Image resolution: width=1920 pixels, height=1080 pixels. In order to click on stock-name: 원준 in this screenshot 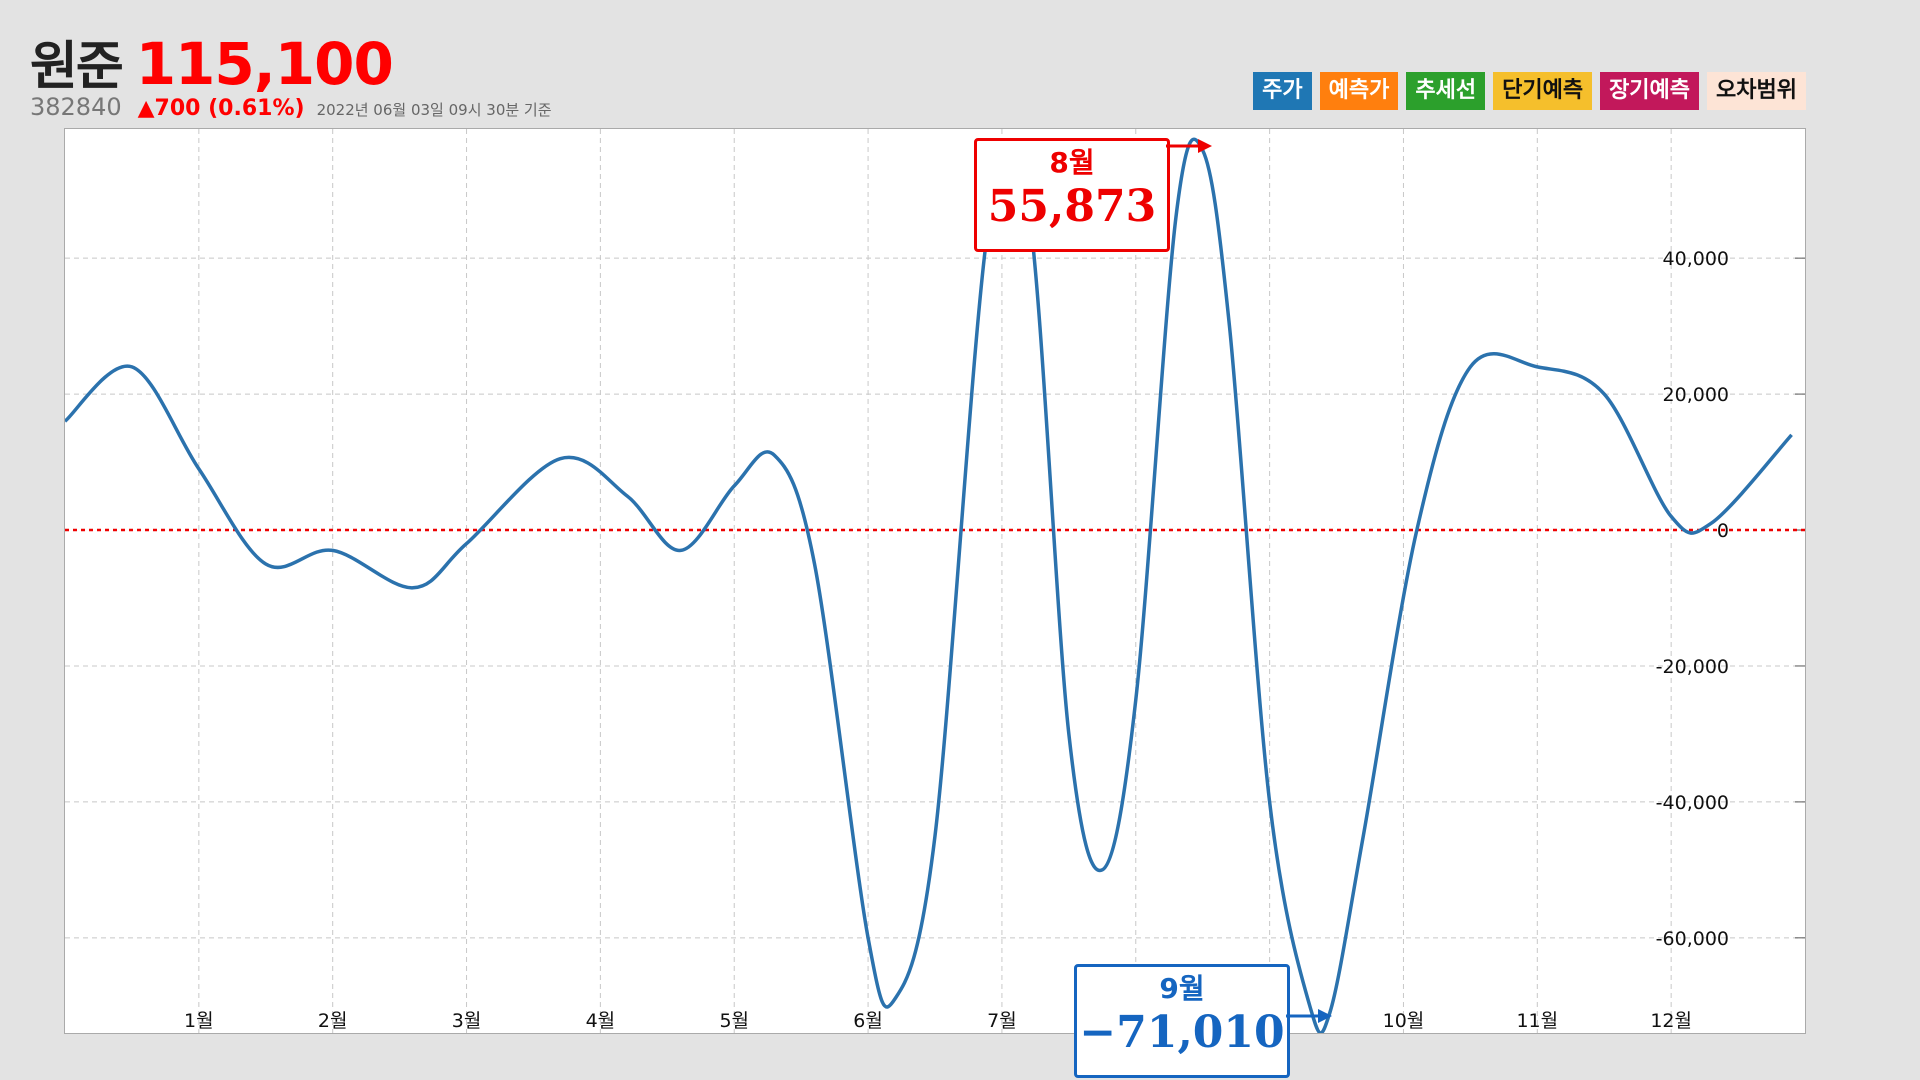, I will do `click(77, 67)`.